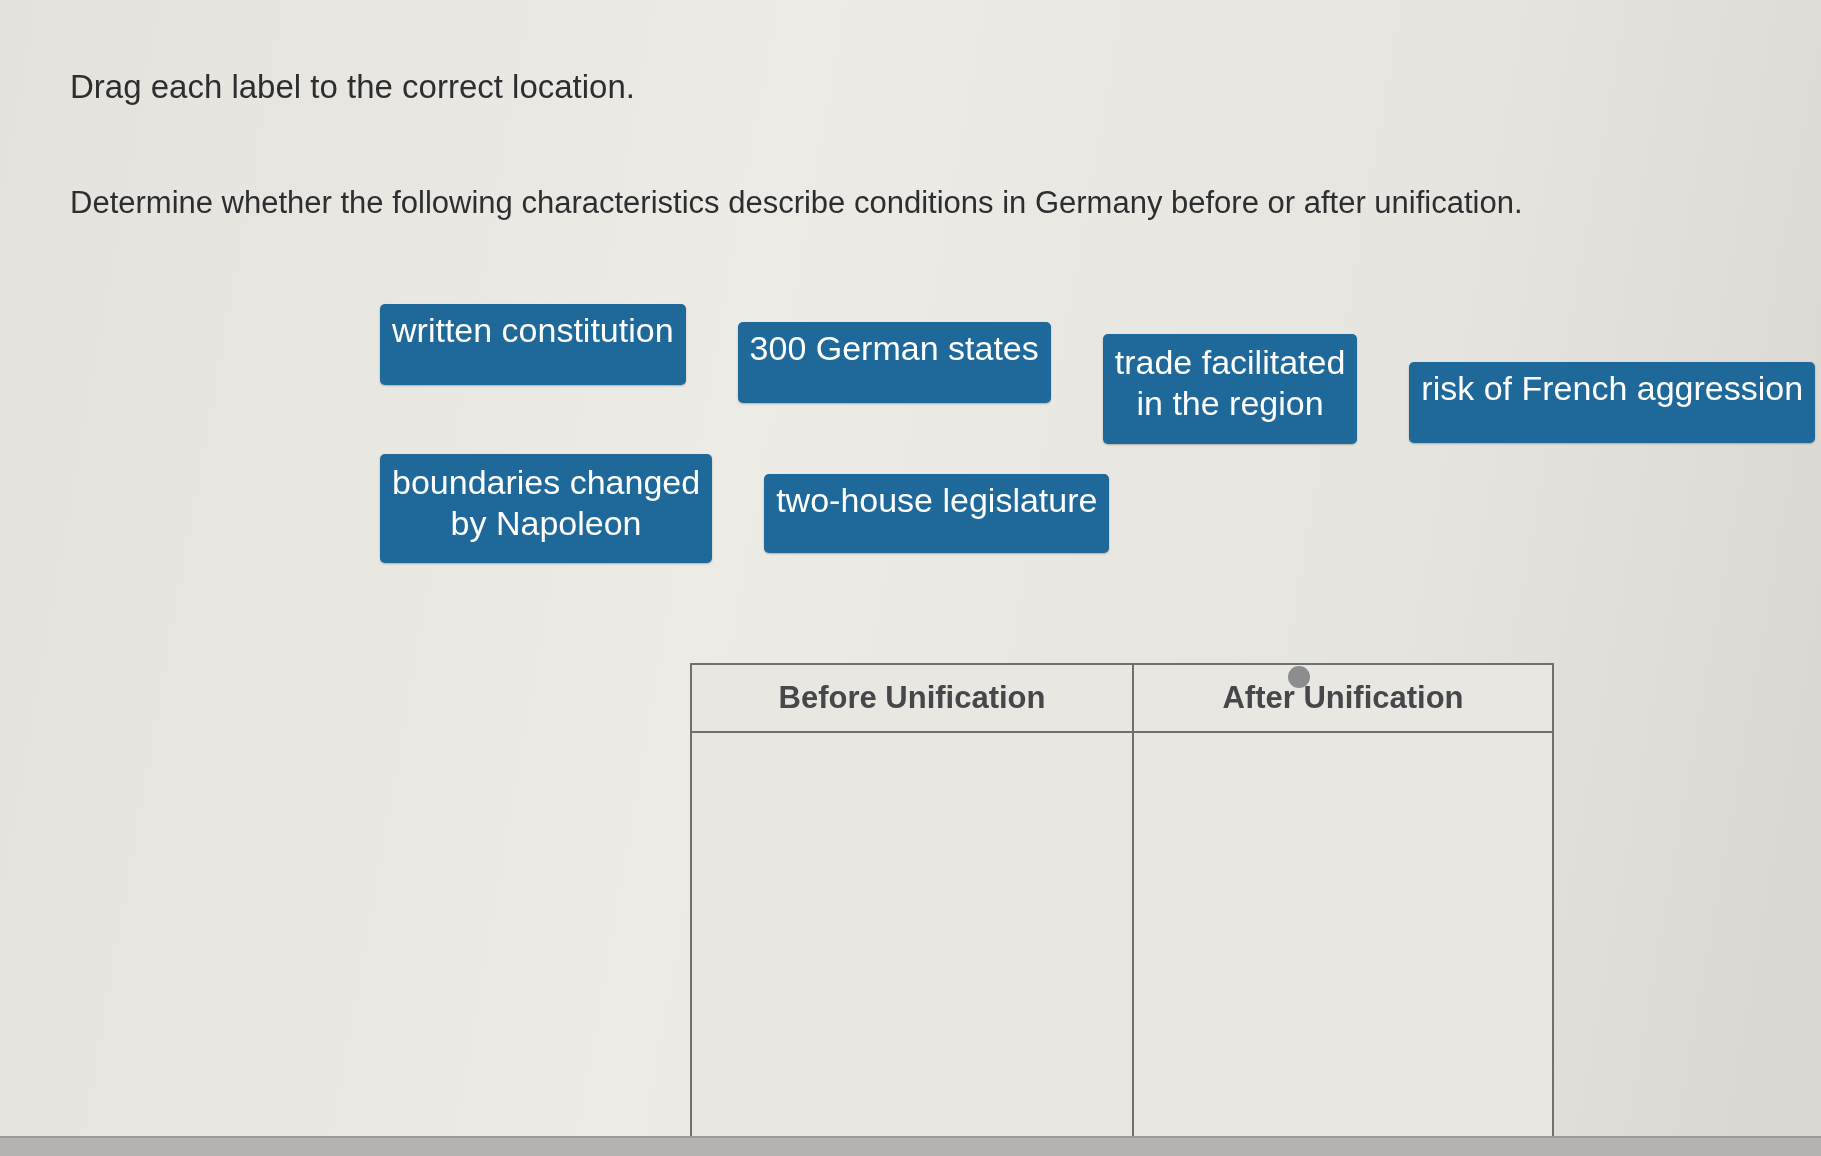 The image size is (1821, 1156). I want to click on drag-label: written constitution, so click(533, 344).